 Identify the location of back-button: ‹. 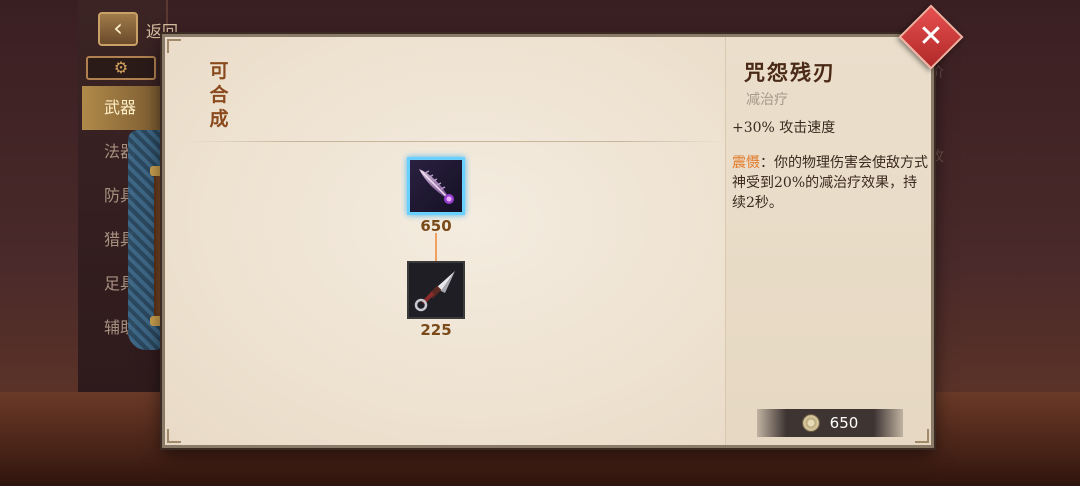
(118, 29).